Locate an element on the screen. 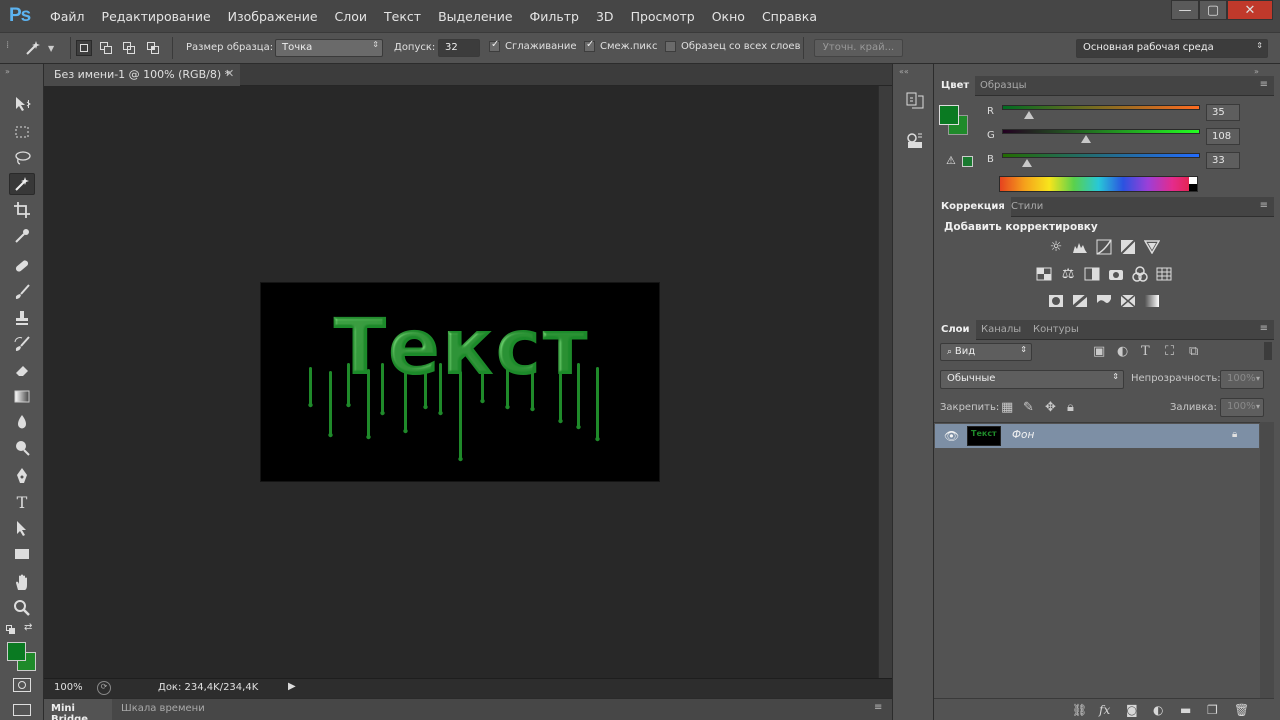 The height and width of the screenshot is (720, 1280). sample-size-select: Точка ⇕ is located at coordinates (329, 48).